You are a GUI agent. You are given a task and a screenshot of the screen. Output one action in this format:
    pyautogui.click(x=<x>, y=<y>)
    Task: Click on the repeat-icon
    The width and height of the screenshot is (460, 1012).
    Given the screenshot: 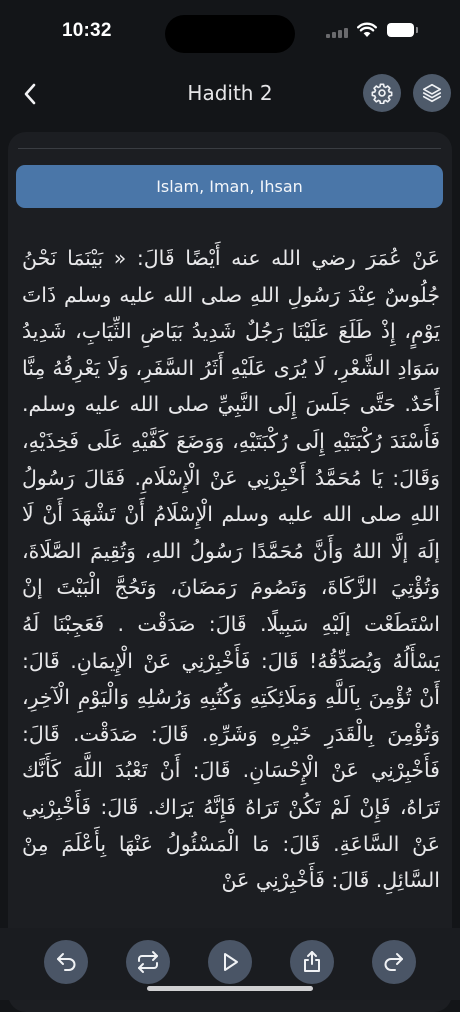 What is the action you would take?
    pyautogui.click(x=148, y=962)
    